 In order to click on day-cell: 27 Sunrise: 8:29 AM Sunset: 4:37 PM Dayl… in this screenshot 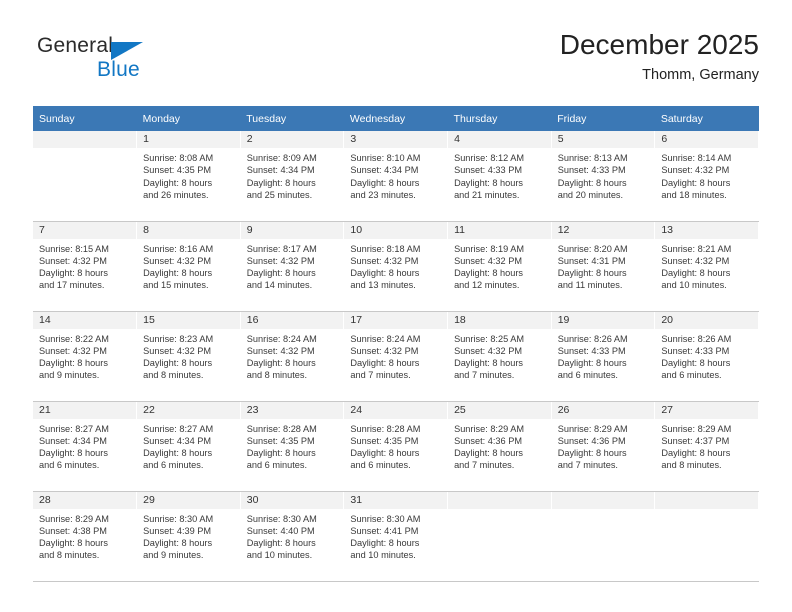, I will do `click(706, 446)`.